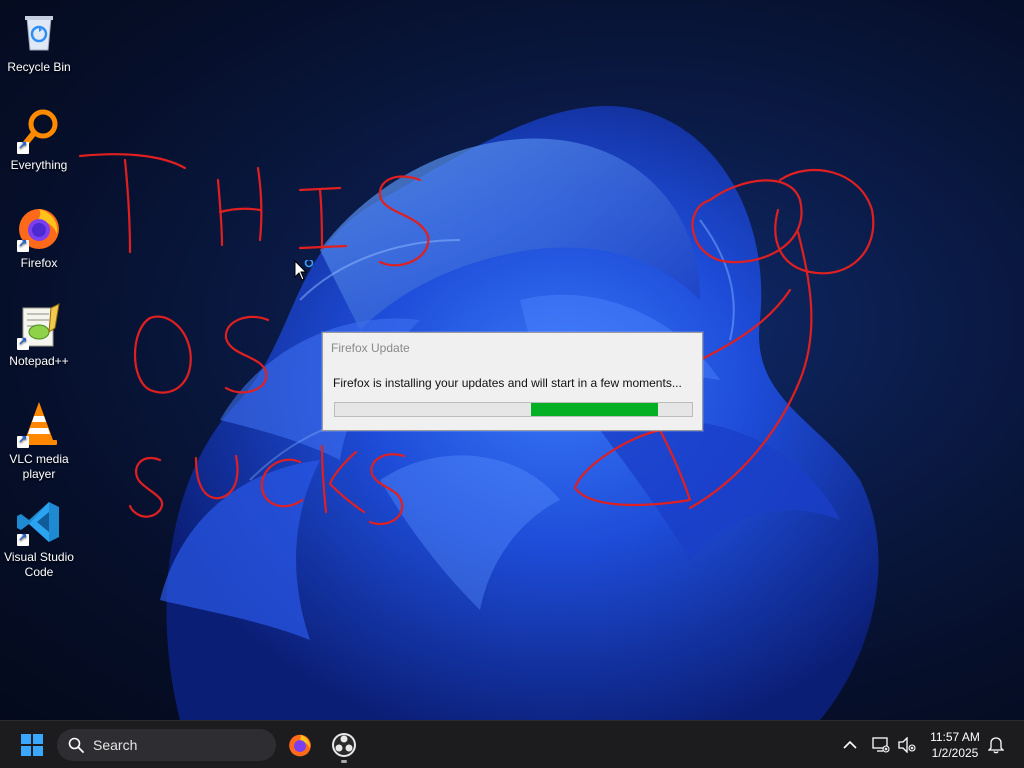 This screenshot has width=1024, height=768. I want to click on desktop-icon-firefox: Firefox, so click(39, 237).